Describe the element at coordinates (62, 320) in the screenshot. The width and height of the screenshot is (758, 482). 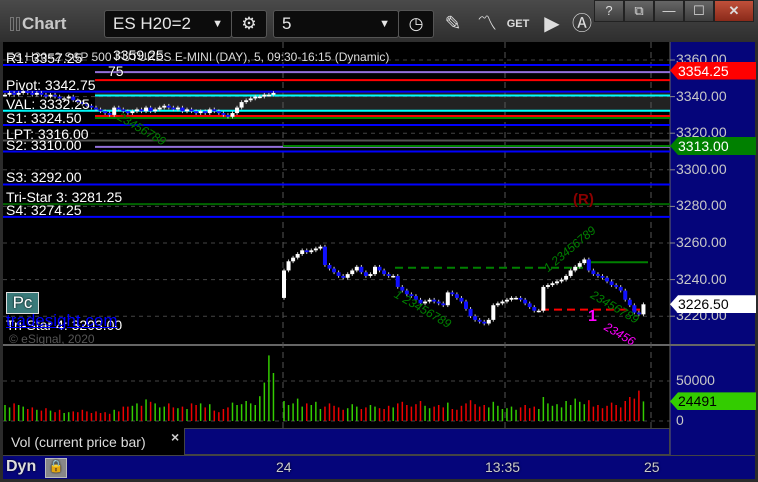
I see `tradesight-link: tradesight.com` at that location.